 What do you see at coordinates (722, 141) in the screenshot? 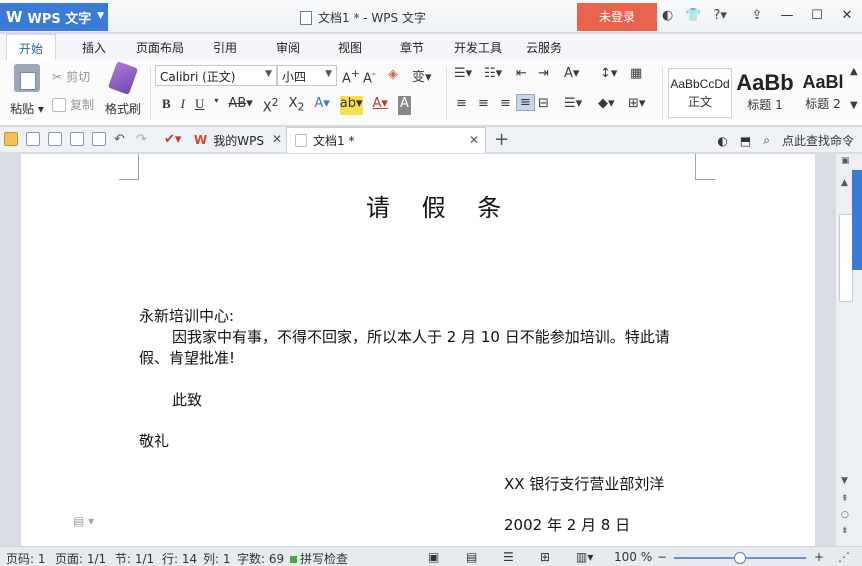
I see `mark-icon: ◐` at bounding box center [722, 141].